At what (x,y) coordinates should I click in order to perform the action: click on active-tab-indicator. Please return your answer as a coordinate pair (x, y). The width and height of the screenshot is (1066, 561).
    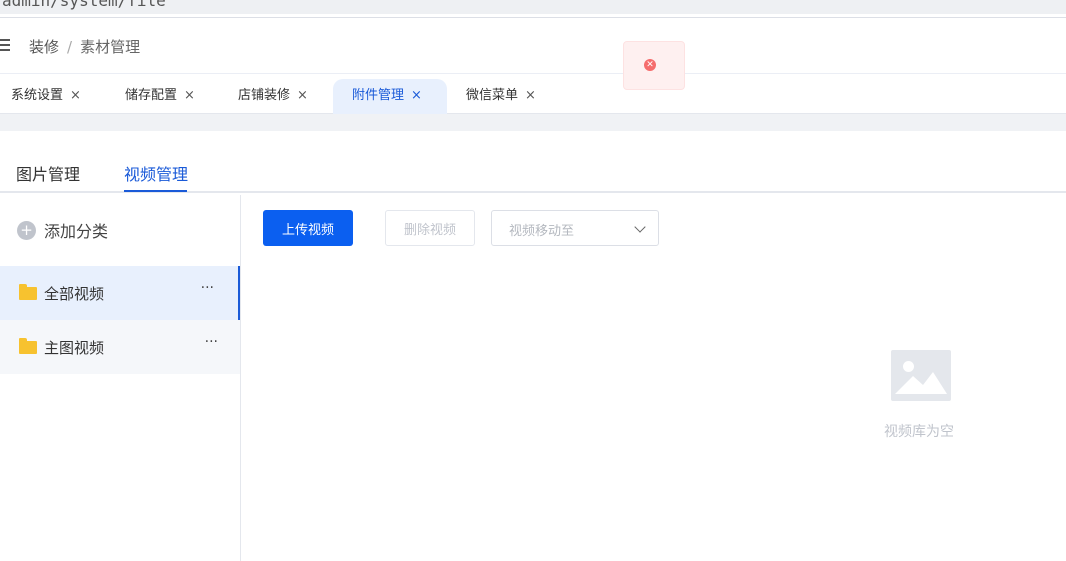
    Looking at the image, I should click on (155, 191).